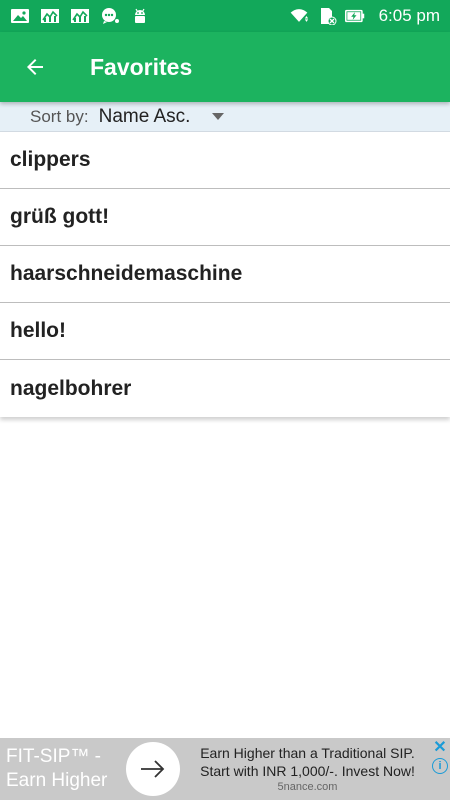 This screenshot has width=450, height=800. What do you see at coordinates (71, 388) in the screenshot?
I see `favorite-text: nagelbohrer` at bounding box center [71, 388].